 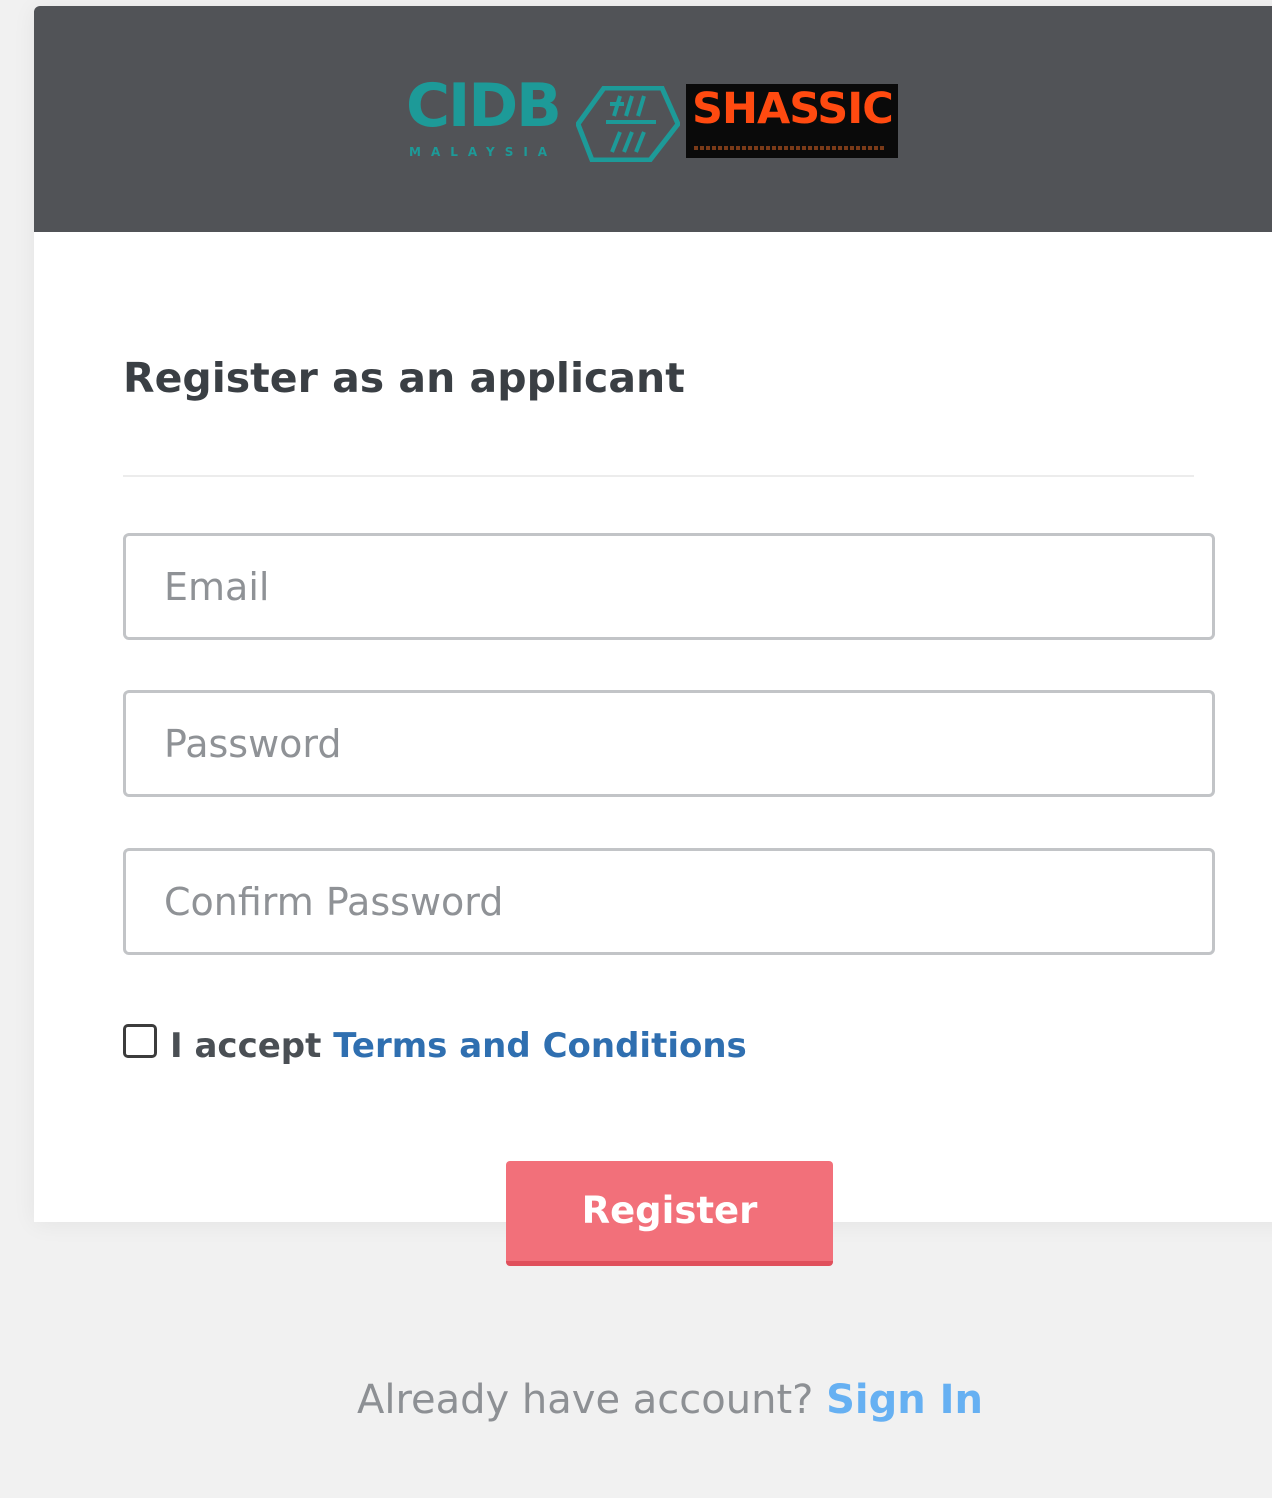 I want to click on shassic-logo: SHASSIC, so click(x=792, y=121).